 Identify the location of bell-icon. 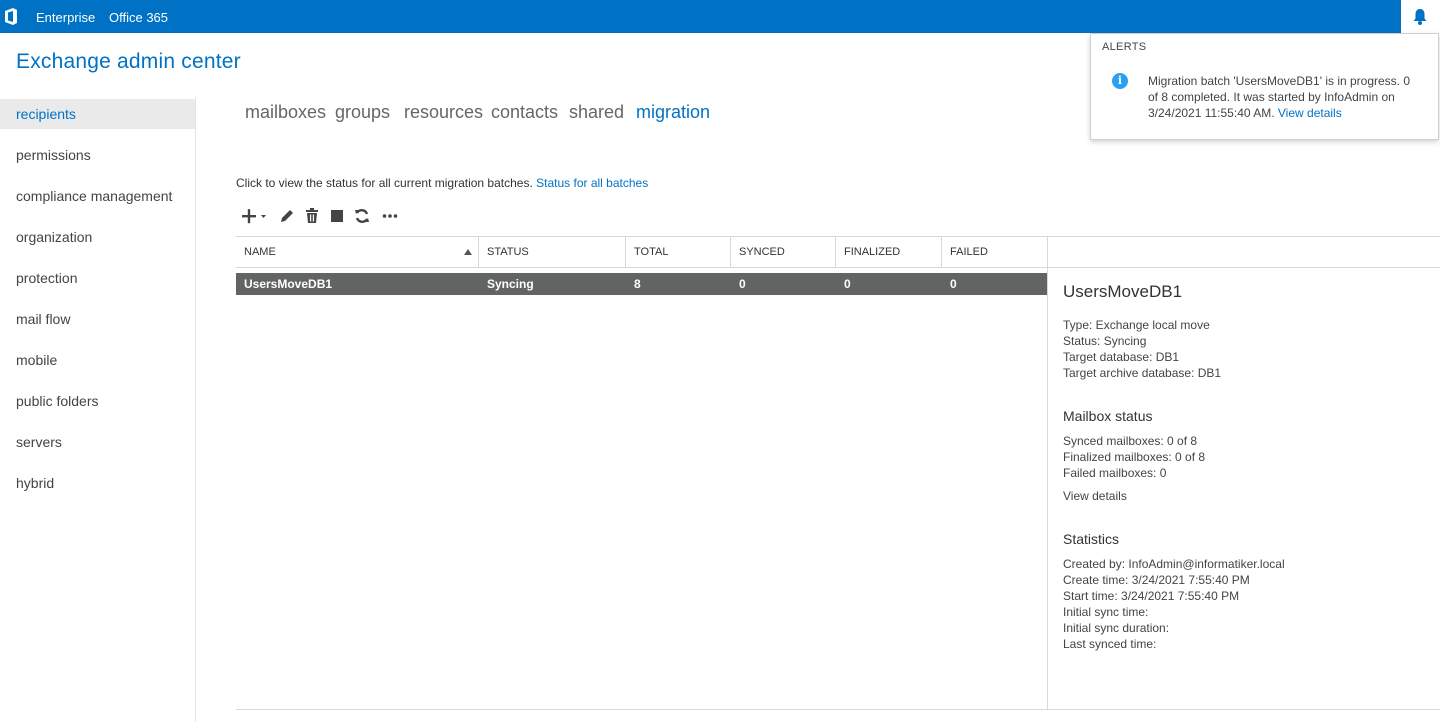
(1420, 17).